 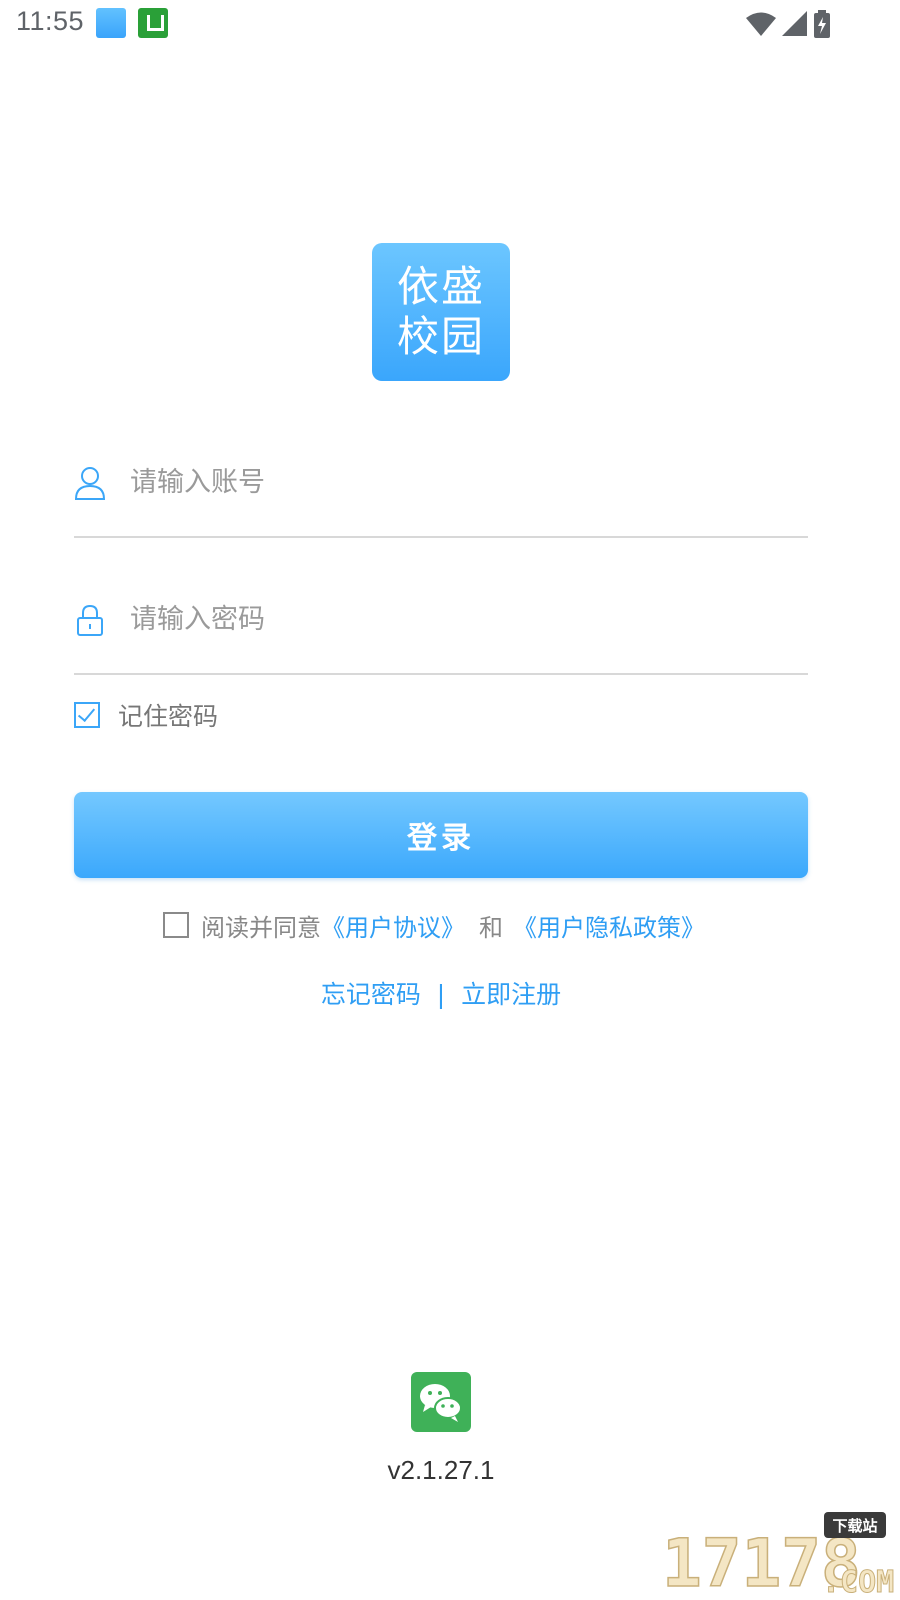 What do you see at coordinates (460, 482) in the screenshot?
I see `account-input` at bounding box center [460, 482].